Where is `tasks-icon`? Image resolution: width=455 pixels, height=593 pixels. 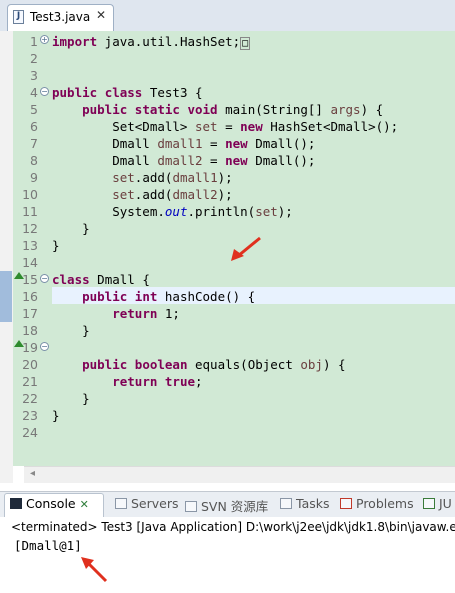 tasks-icon is located at coordinates (286, 503).